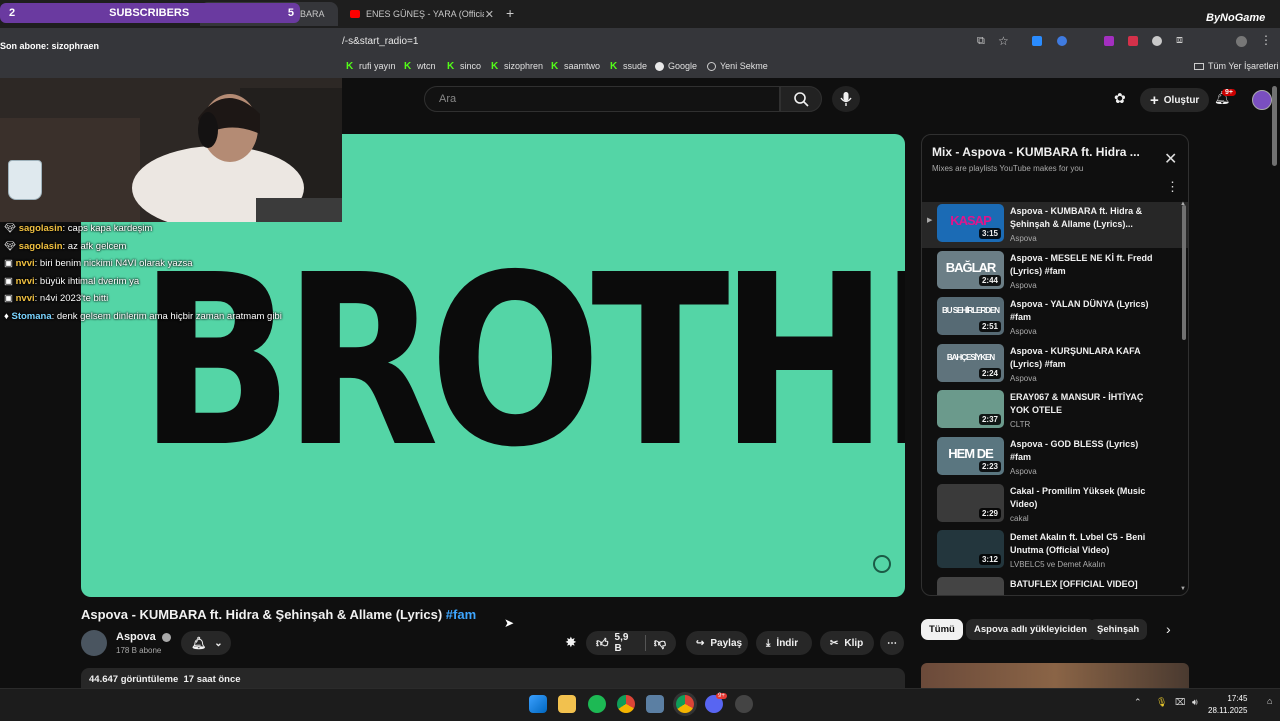 This screenshot has width=1280, height=721. What do you see at coordinates (166, 637) in the screenshot?
I see `verified-icon` at bounding box center [166, 637].